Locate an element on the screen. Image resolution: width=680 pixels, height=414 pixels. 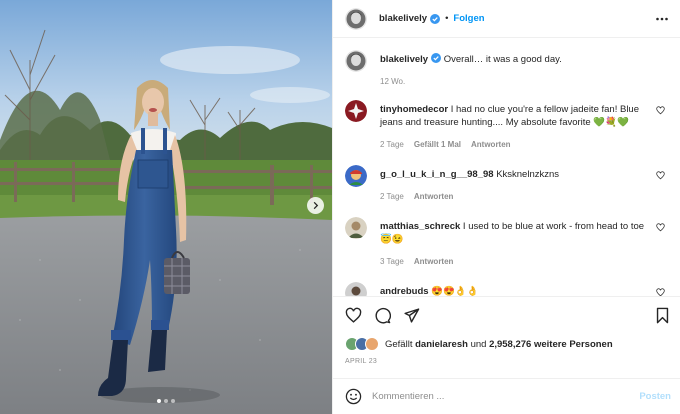
caption-avatar is located at coordinates (356, 61).